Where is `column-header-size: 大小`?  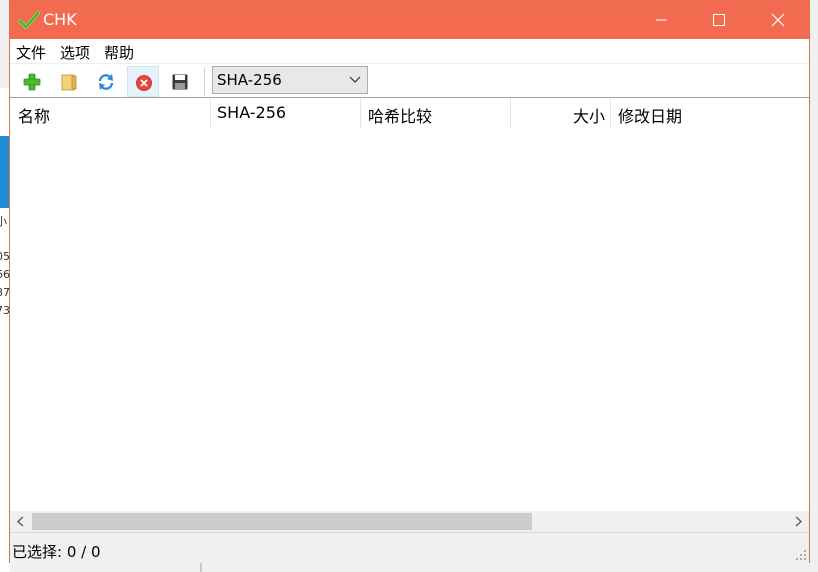 column-header-size: 大小 is located at coordinates (561, 113).